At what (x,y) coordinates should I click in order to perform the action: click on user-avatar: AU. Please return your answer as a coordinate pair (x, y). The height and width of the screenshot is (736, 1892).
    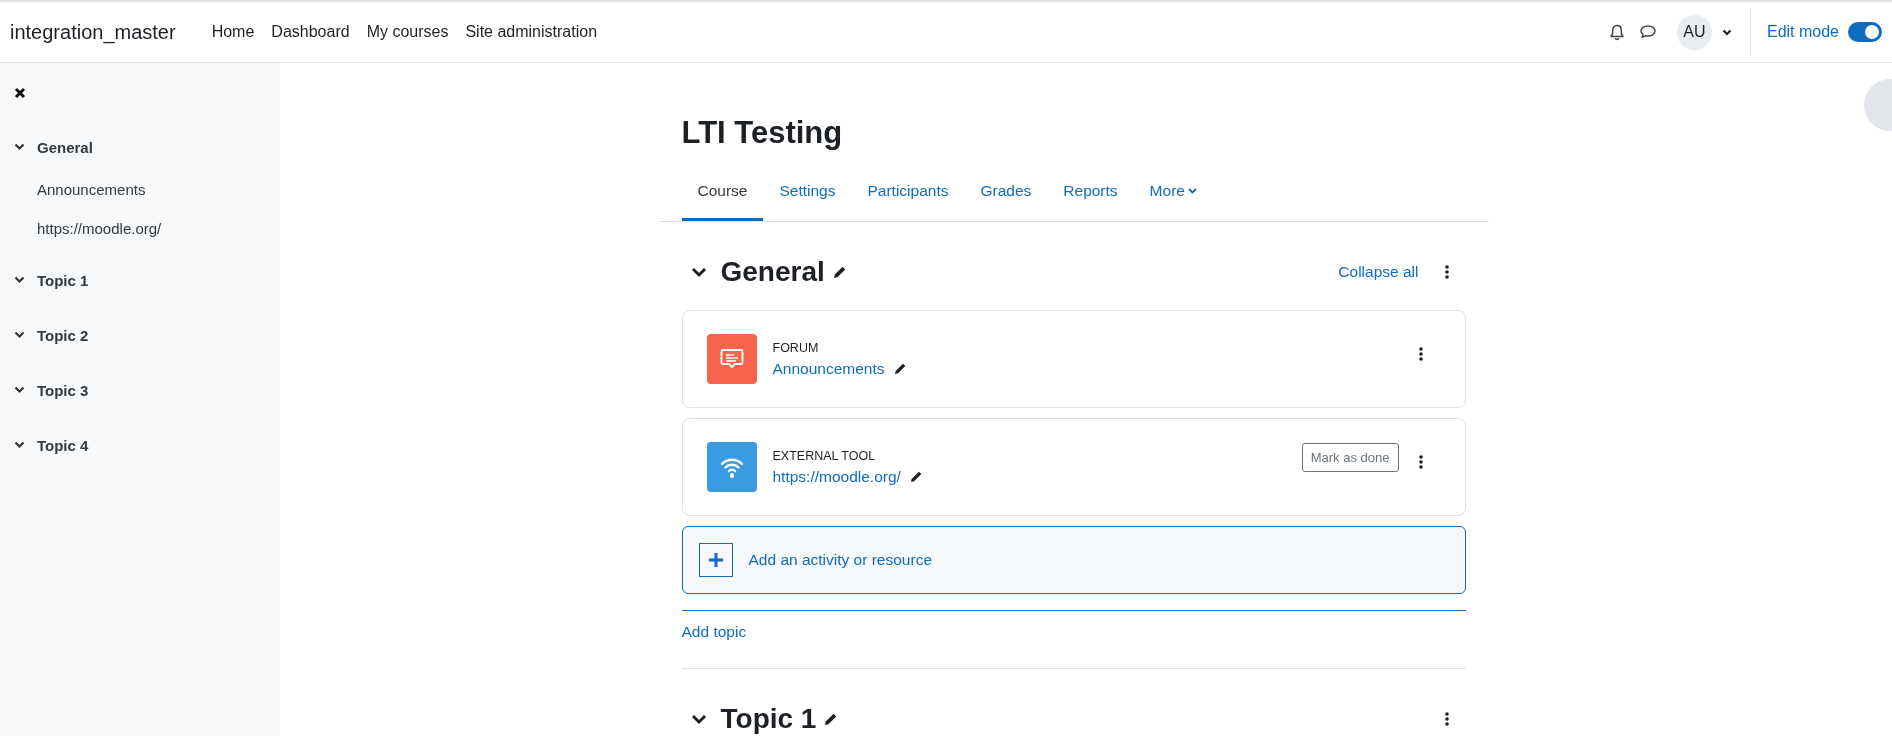
    Looking at the image, I should click on (1694, 32).